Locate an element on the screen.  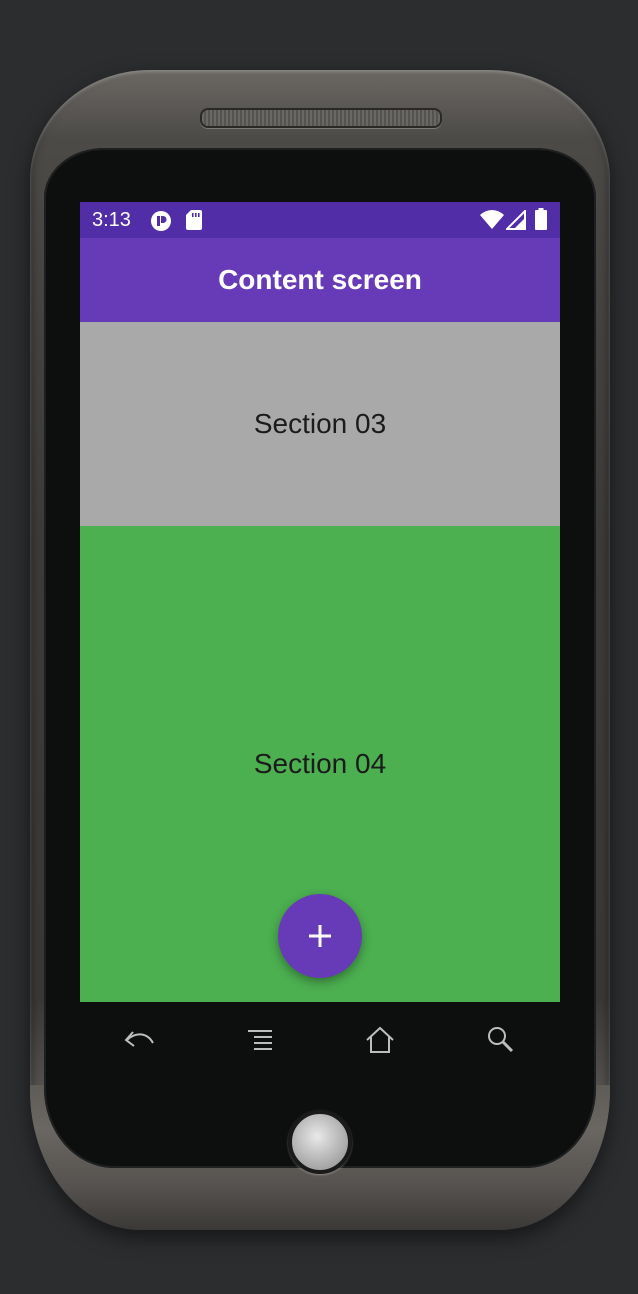
home-icon is located at coordinates (380, 1039).